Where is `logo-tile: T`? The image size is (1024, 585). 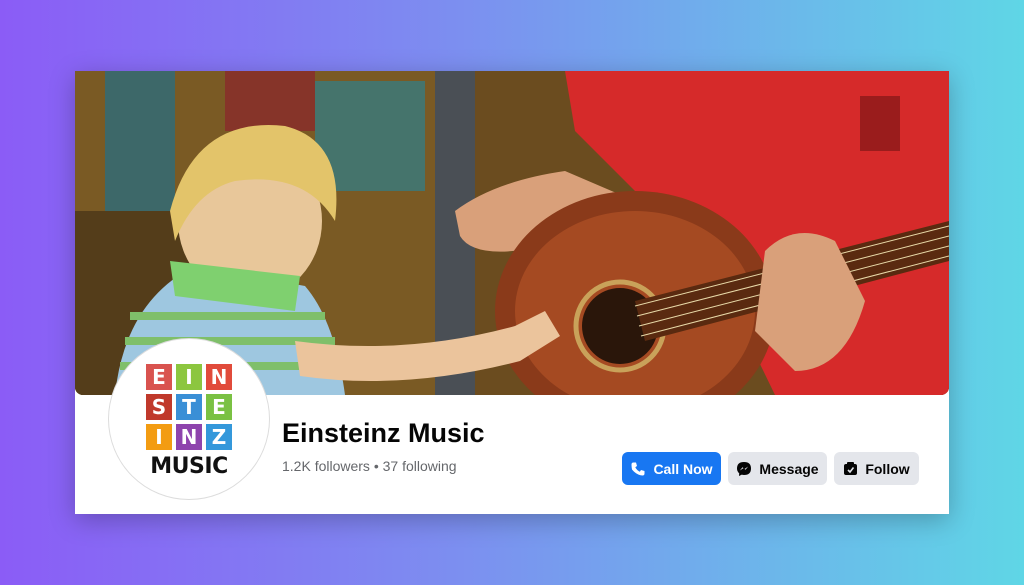 logo-tile: T is located at coordinates (189, 406).